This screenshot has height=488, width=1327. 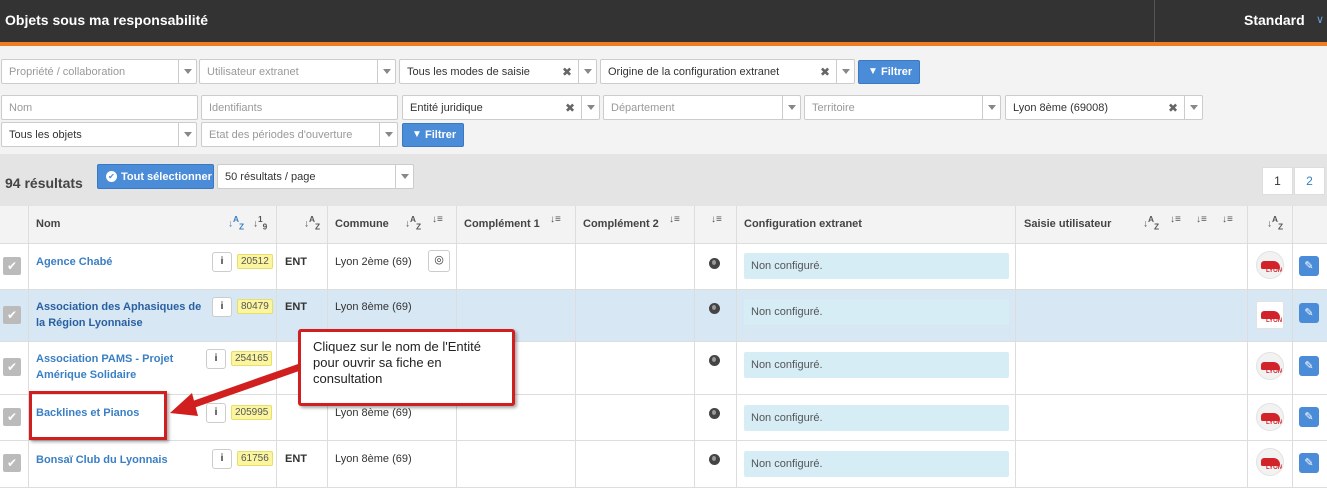 I want to click on filter-button-2: ▼ Filtrer, so click(x=433, y=135).